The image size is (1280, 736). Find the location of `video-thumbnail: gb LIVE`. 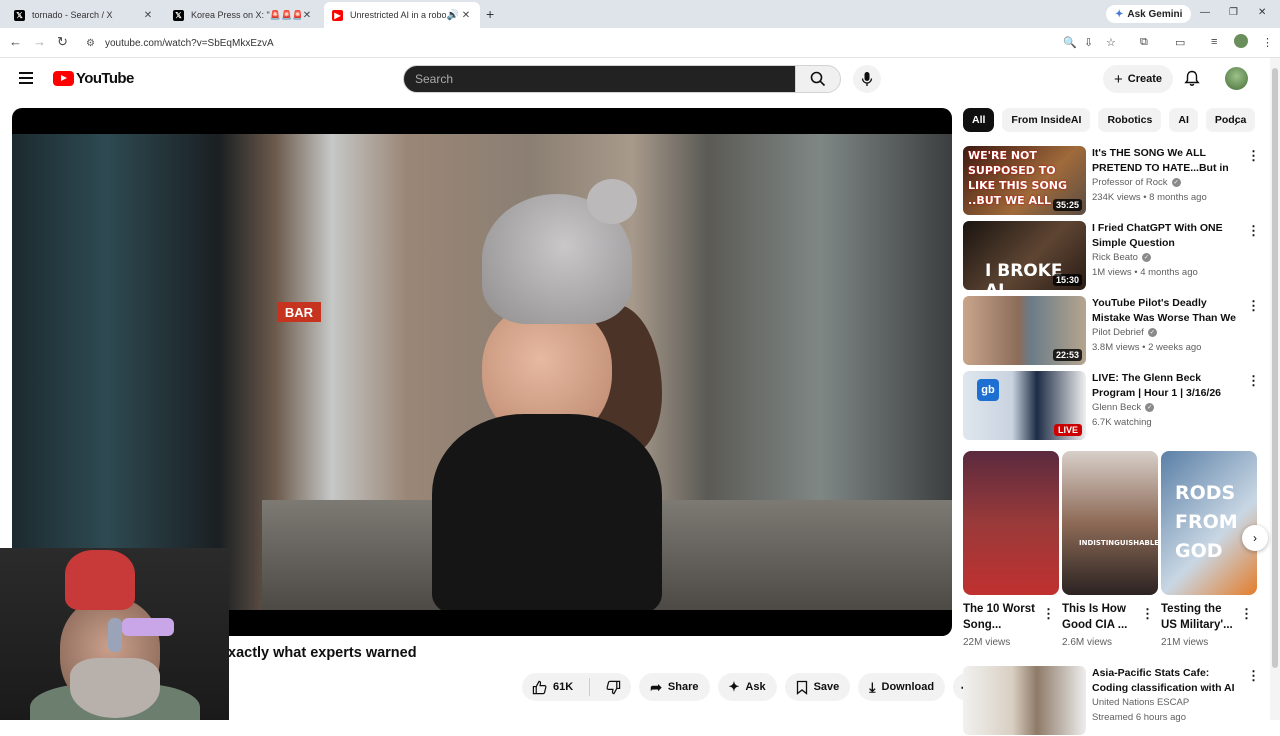

video-thumbnail: gb LIVE is located at coordinates (1024, 405).